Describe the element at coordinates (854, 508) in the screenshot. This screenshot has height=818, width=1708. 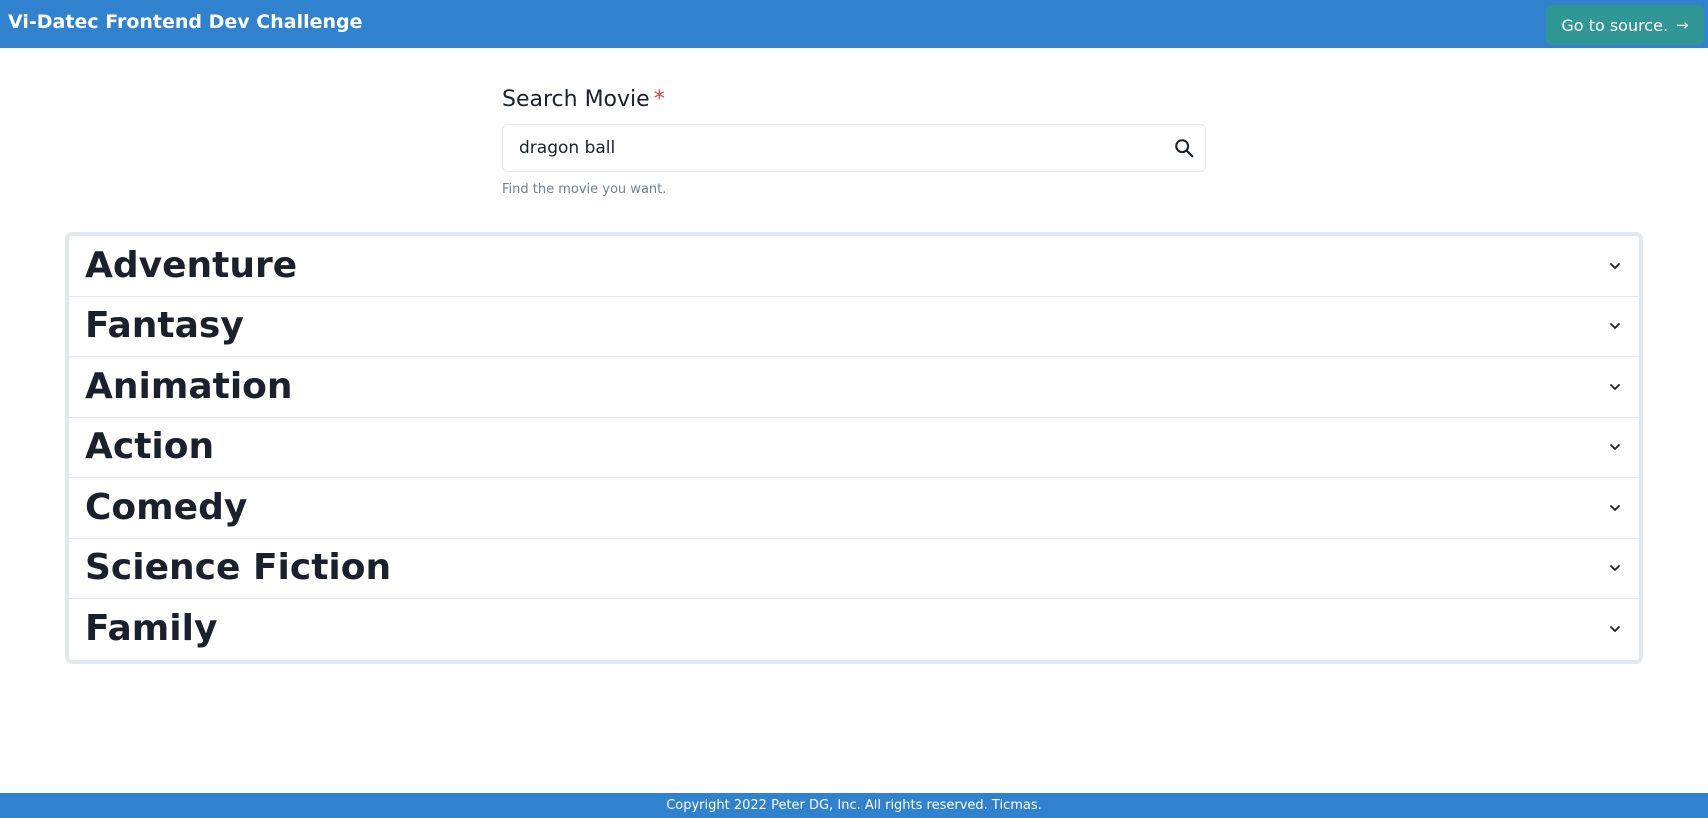
I see `accordion-item-comedy: Comedy` at that location.